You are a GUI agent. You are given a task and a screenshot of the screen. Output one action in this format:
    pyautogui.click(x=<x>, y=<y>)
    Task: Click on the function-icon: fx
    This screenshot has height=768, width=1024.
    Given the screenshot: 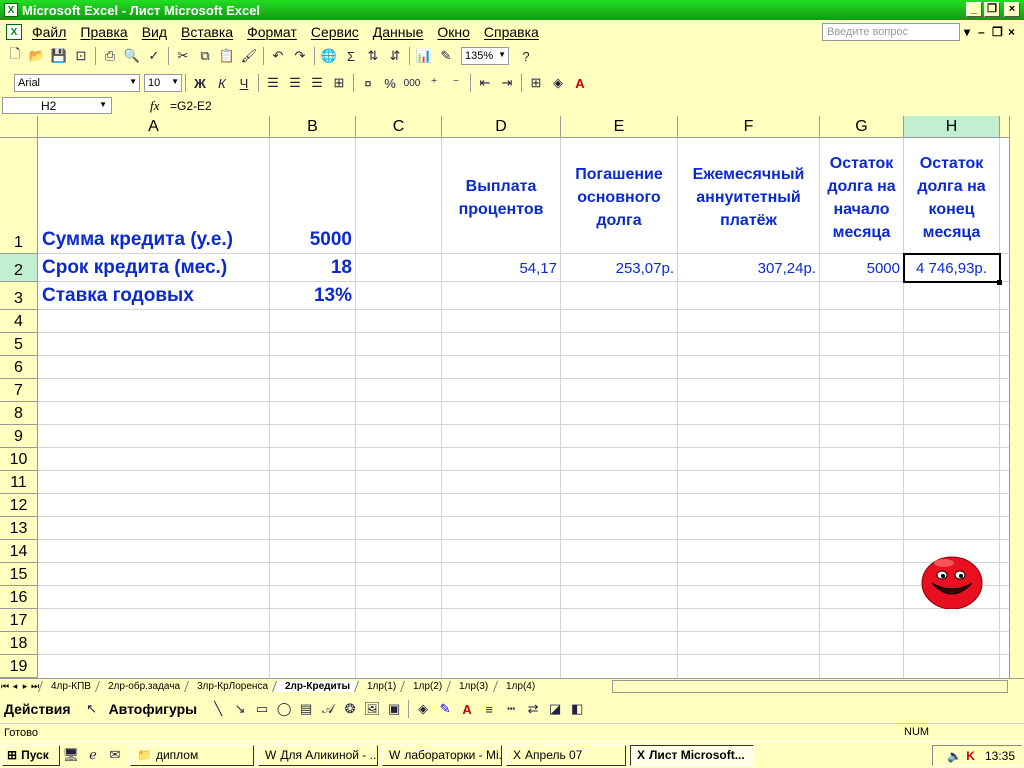 What is the action you would take?
    pyautogui.click(x=160, y=106)
    